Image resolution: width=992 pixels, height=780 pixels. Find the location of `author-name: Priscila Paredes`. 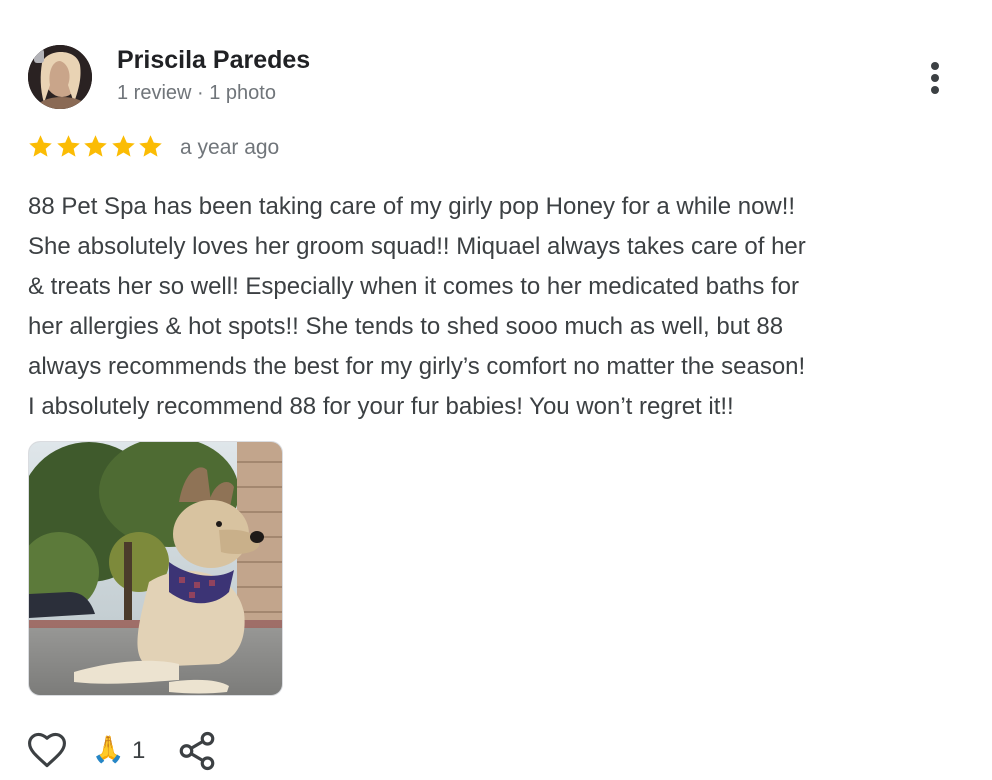

author-name: Priscila Paredes is located at coordinates (213, 60).